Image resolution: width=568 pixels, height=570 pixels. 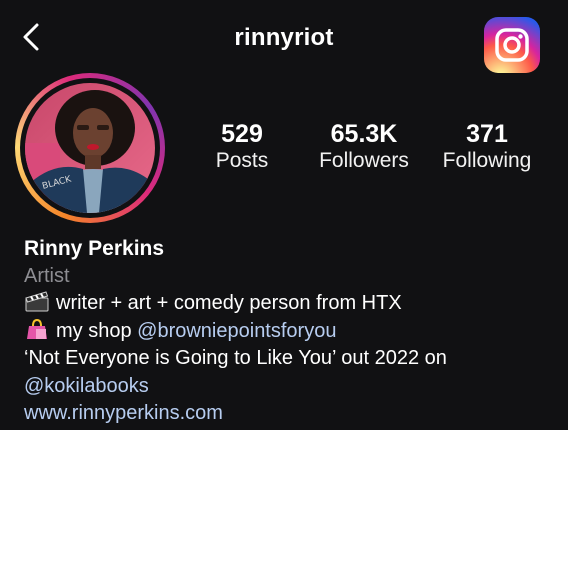 What do you see at coordinates (487, 134) in the screenshot?
I see `following-count: 371` at bounding box center [487, 134].